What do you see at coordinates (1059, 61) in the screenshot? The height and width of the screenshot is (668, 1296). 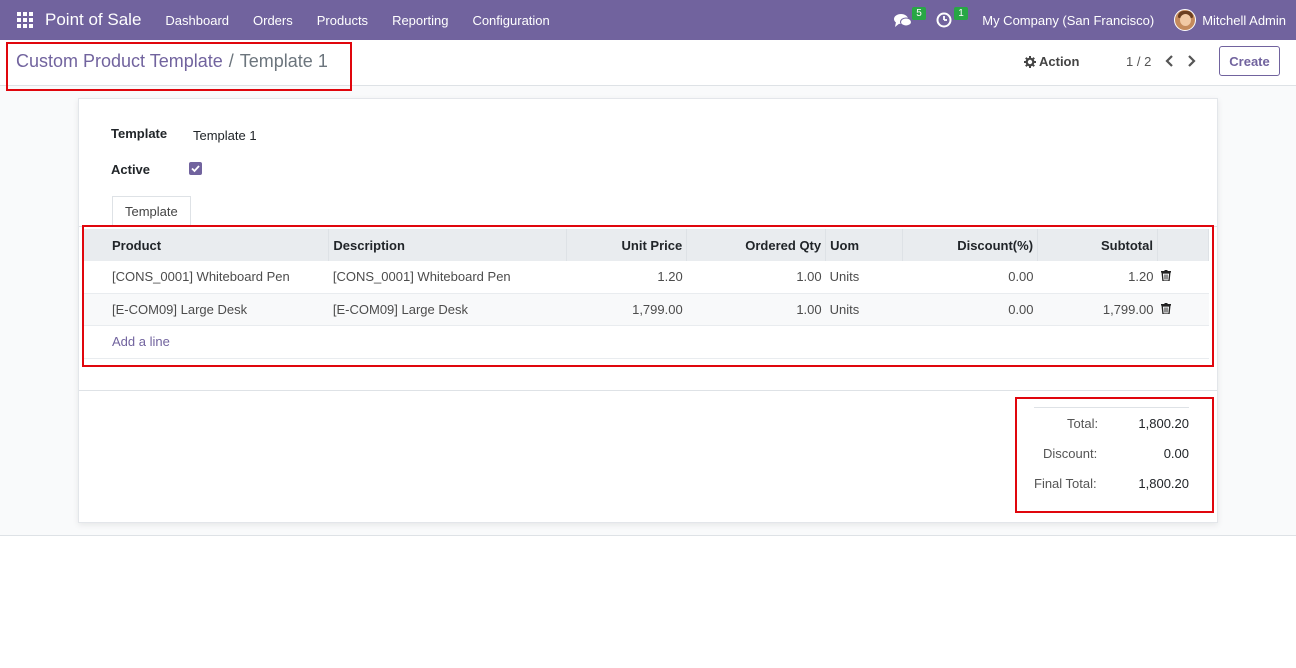 I see `action-label: Action` at bounding box center [1059, 61].